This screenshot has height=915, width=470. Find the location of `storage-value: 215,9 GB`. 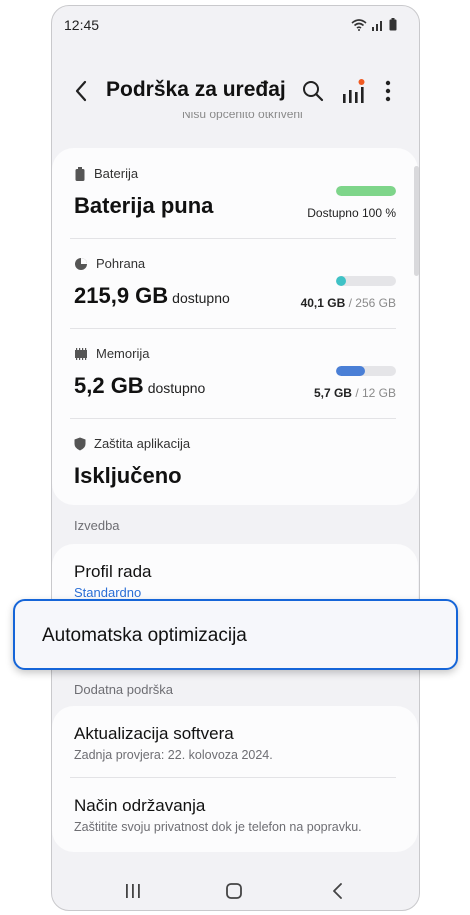

storage-value: 215,9 GB is located at coordinates (121, 295).